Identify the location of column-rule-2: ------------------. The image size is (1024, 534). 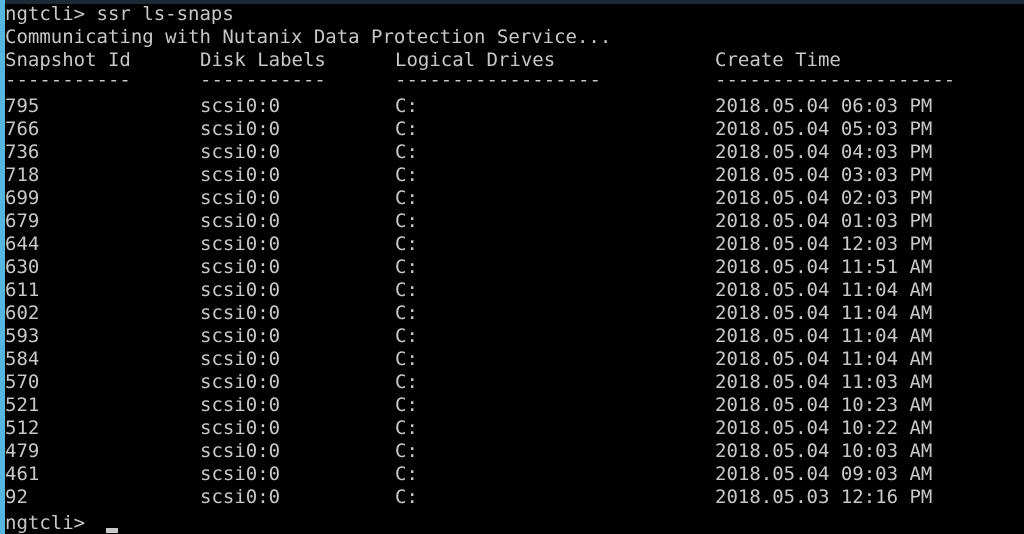
(498, 80).